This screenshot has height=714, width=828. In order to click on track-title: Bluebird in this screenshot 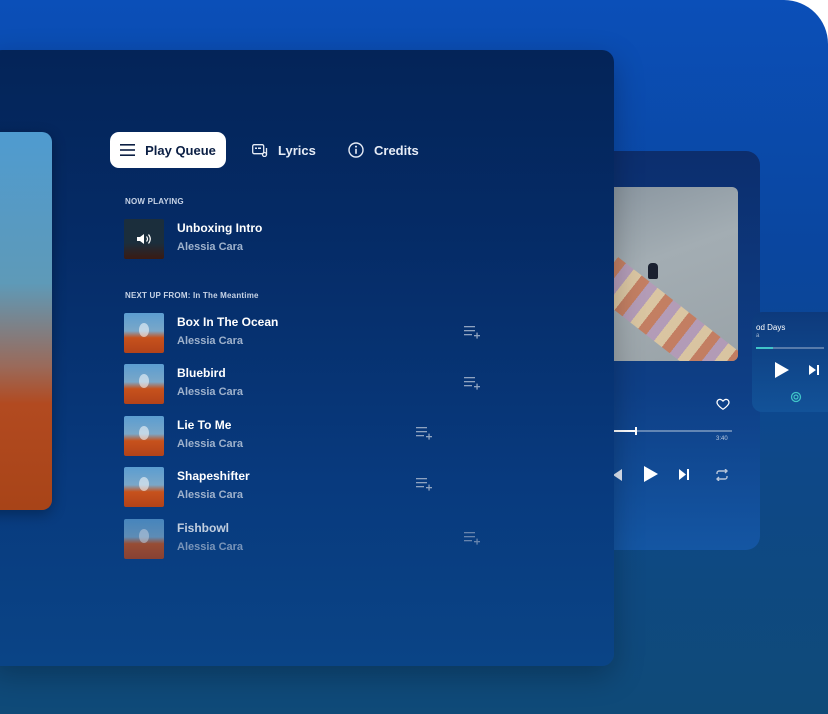, I will do `click(201, 373)`.